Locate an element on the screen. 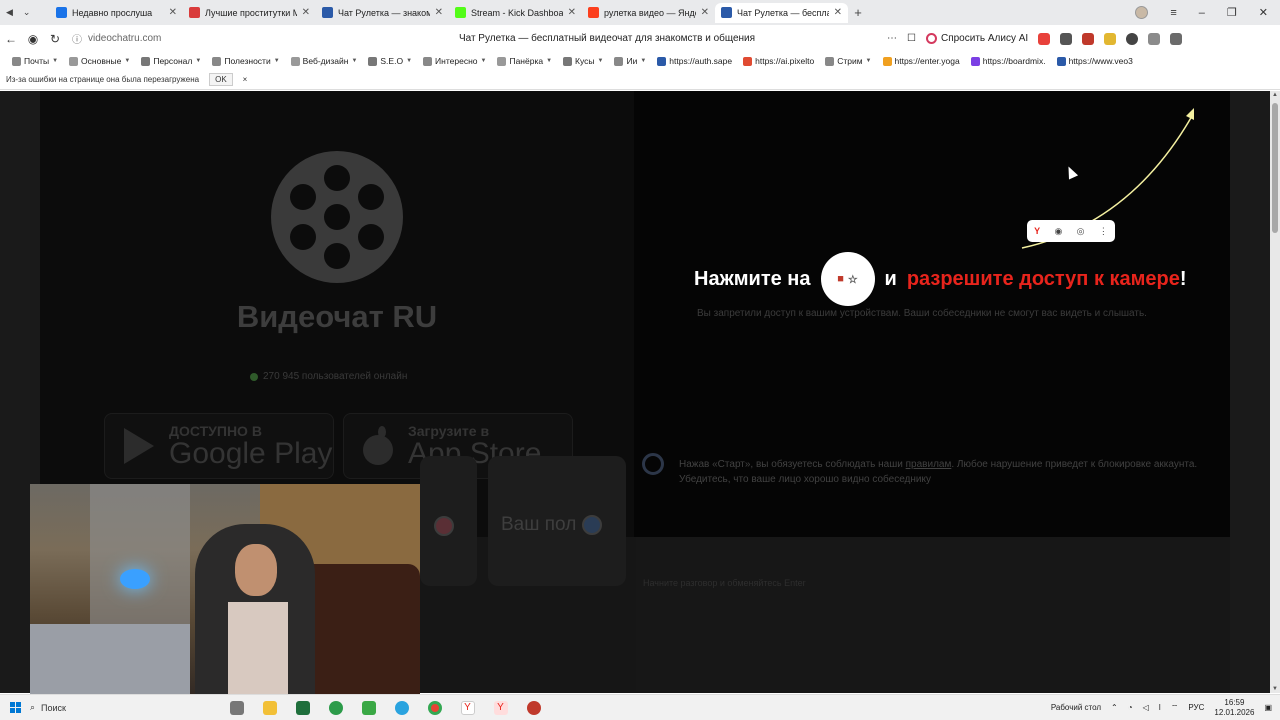 This screenshot has height=720, width=1280. desktop-label: Рабочий стол is located at coordinates (1076, 707).